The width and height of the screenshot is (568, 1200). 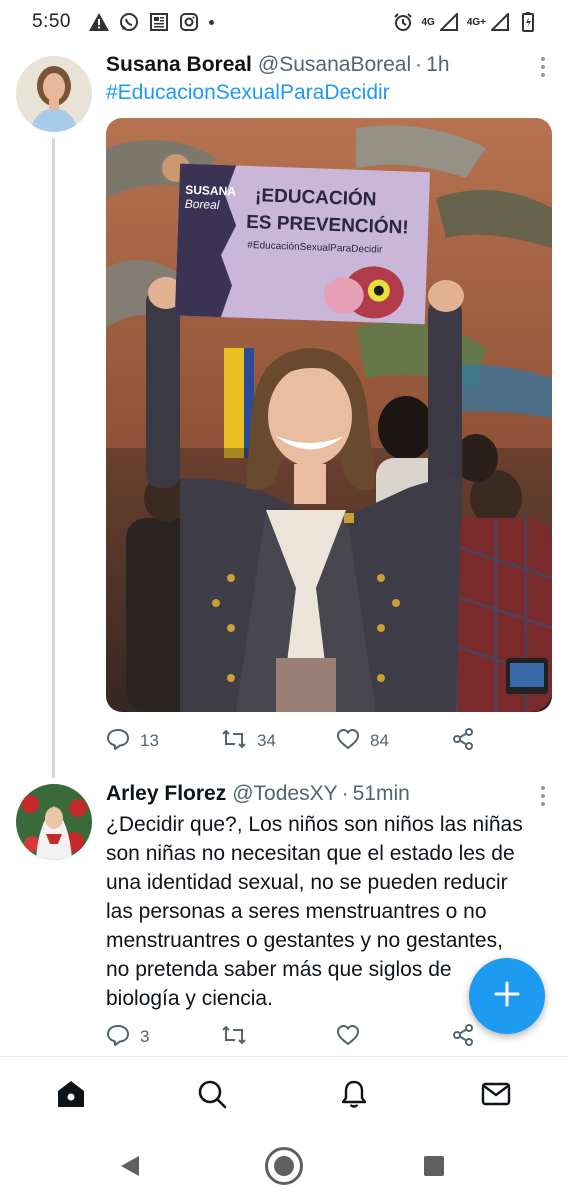 What do you see at coordinates (145, 1036) in the screenshot?
I see `reply-count: 3` at bounding box center [145, 1036].